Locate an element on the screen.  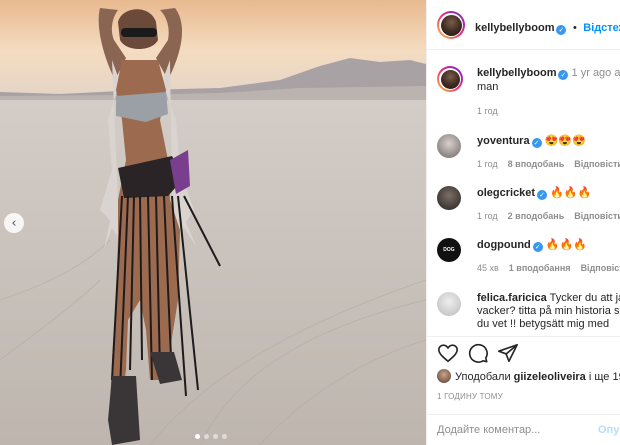
likes-summary: Уподобали giizeleoliveira і ще 19 is located at coordinates (528, 376).